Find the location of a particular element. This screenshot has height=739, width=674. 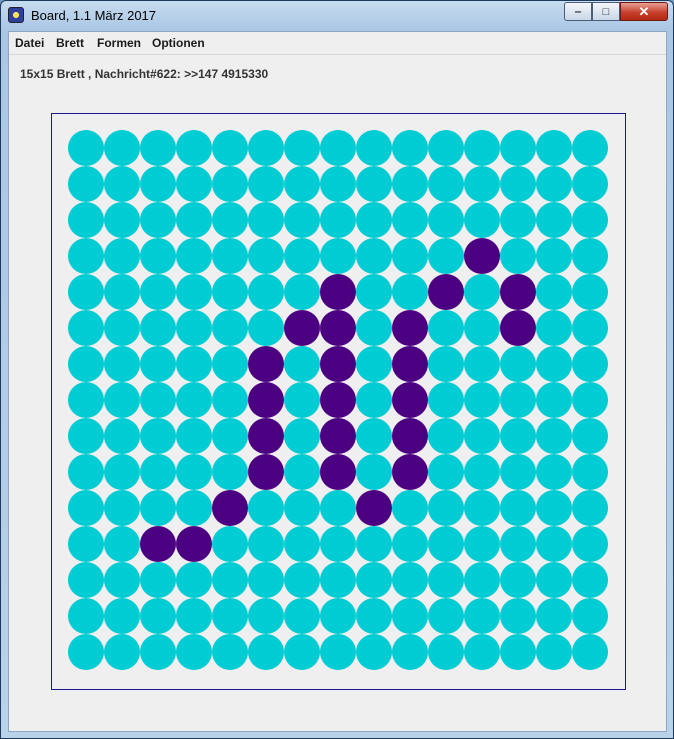

title-bar: Board, 1.1 März 2017 ‒ □ ✕ is located at coordinates (337, 16).